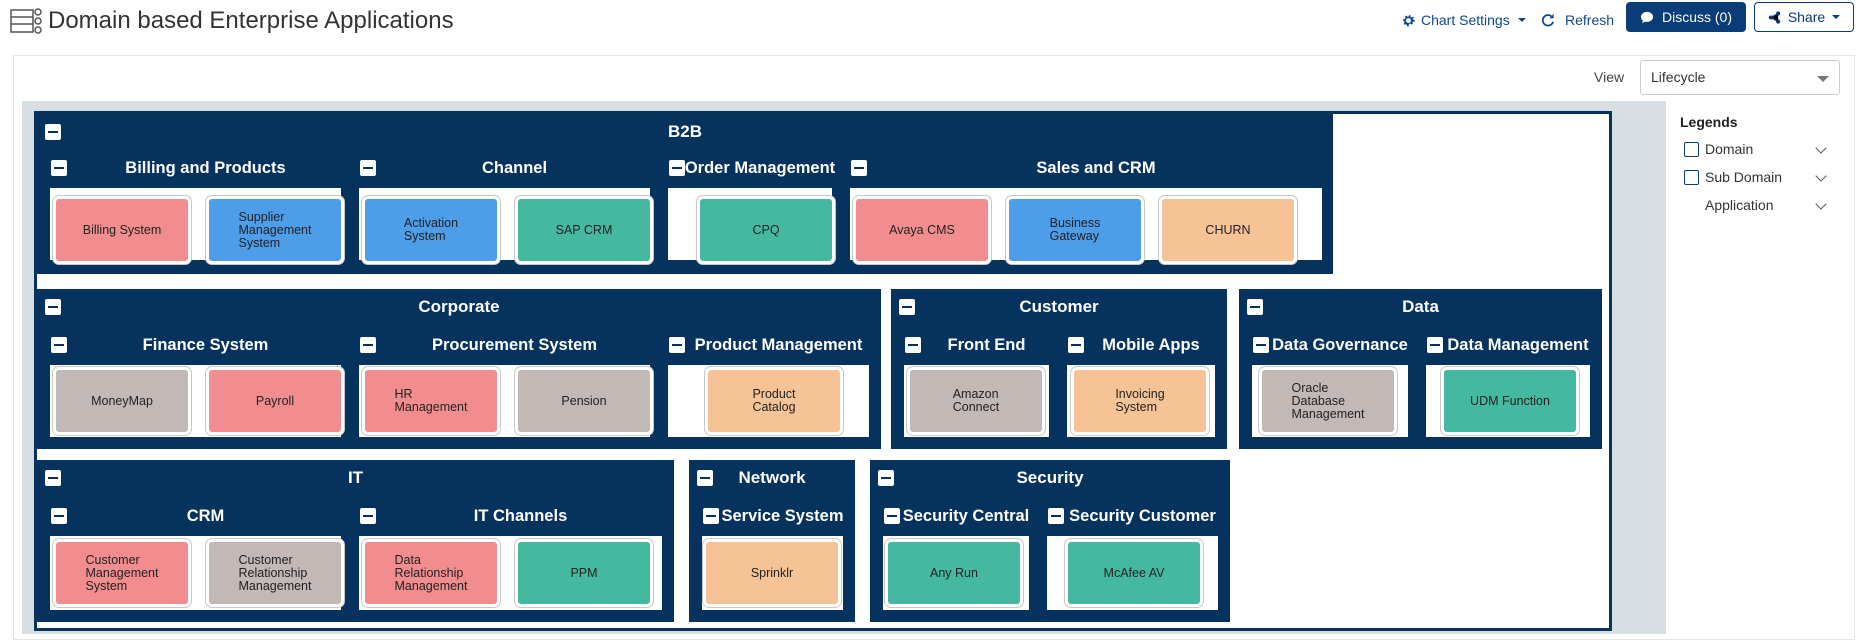 The width and height of the screenshot is (1868, 640). What do you see at coordinates (1059, 306) in the screenshot?
I see `domain-title: Customer` at bounding box center [1059, 306].